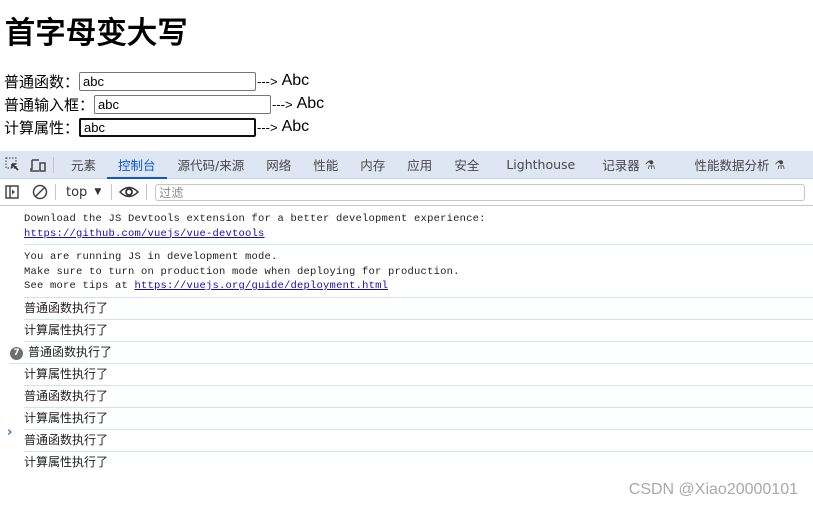  Describe the element at coordinates (262, 286) in the screenshot. I see `vue-deployment-link: https://vuejs.org/guide/deployment.html` at that location.